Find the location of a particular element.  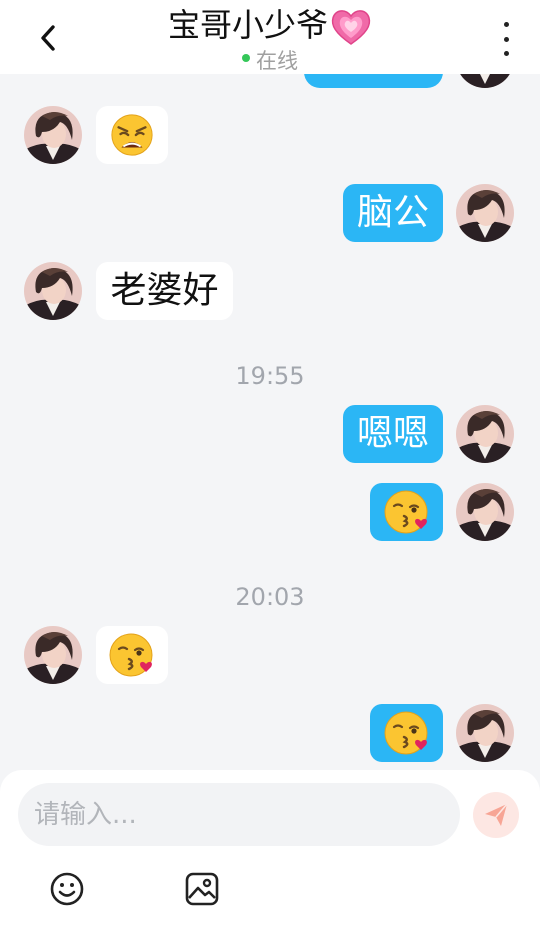

online-status: 在线 is located at coordinates (270, 61).